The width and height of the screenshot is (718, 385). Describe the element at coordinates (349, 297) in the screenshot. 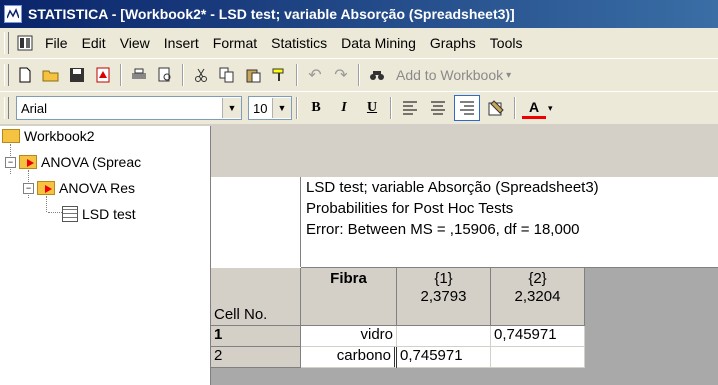

I see `column-header-fibra: Fibra` at that location.